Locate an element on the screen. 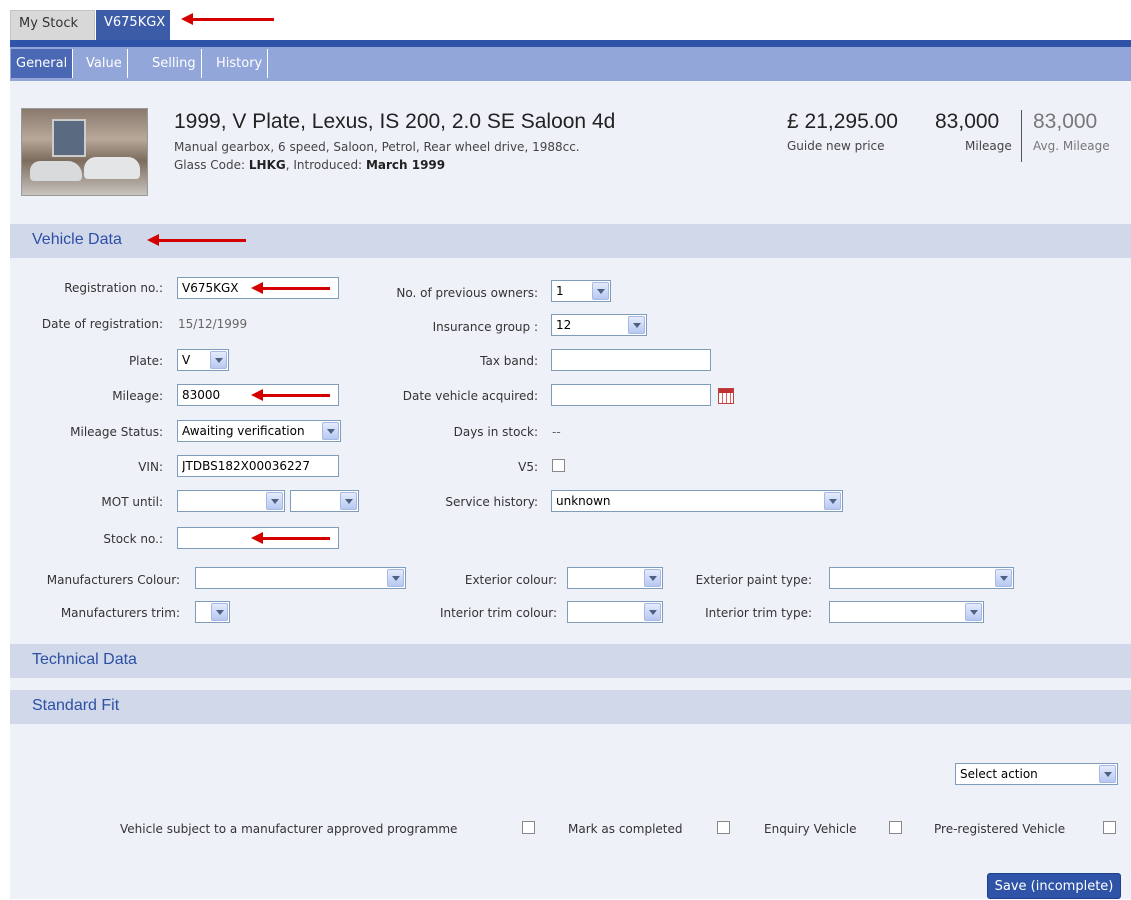 This screenshot has width=1131, height=900. tab-my-stock: My Stock is located at coordinates (52, 25).